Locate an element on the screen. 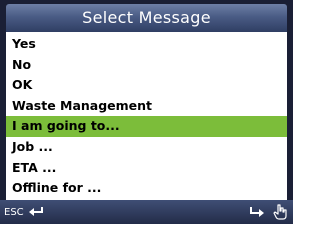 Image resolution: width=320 pixels, height=240 pixels. hand-pointer-icon is located at coordinates (280, 212).